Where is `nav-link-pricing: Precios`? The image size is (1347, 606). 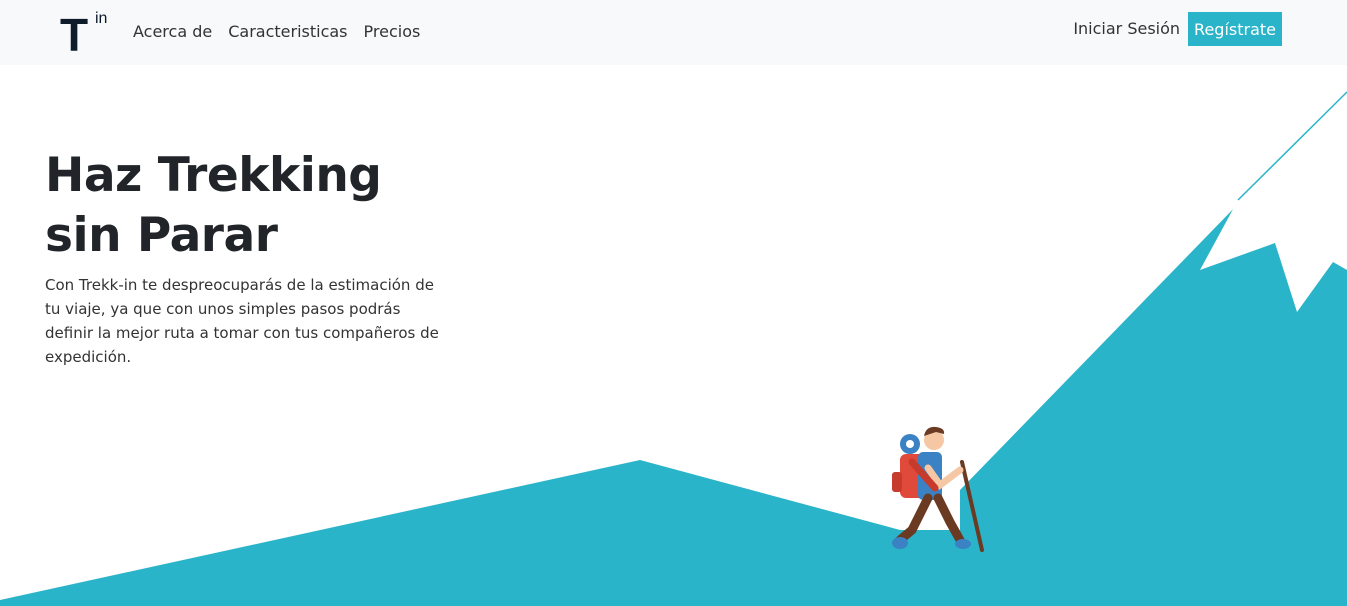 nav-link-pricing: Precios is located at coordinates (392, 32).